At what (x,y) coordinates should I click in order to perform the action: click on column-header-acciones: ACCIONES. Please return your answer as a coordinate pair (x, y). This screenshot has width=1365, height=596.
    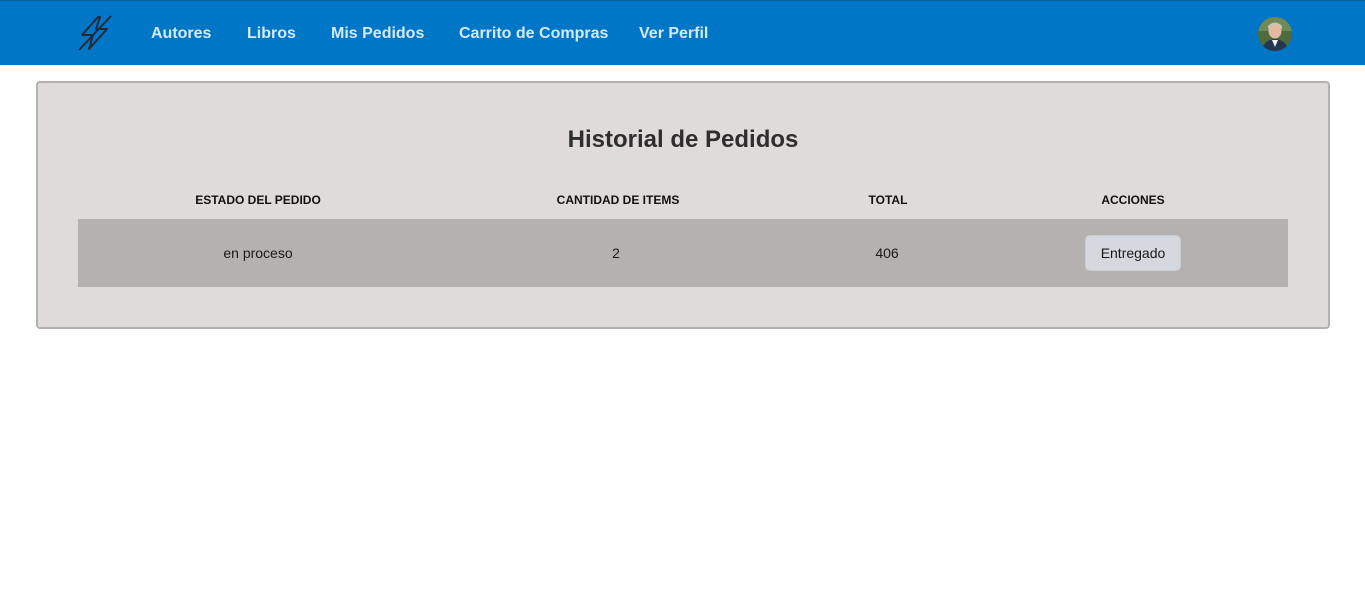
    Looking at the image, I should click on (1133, 200).